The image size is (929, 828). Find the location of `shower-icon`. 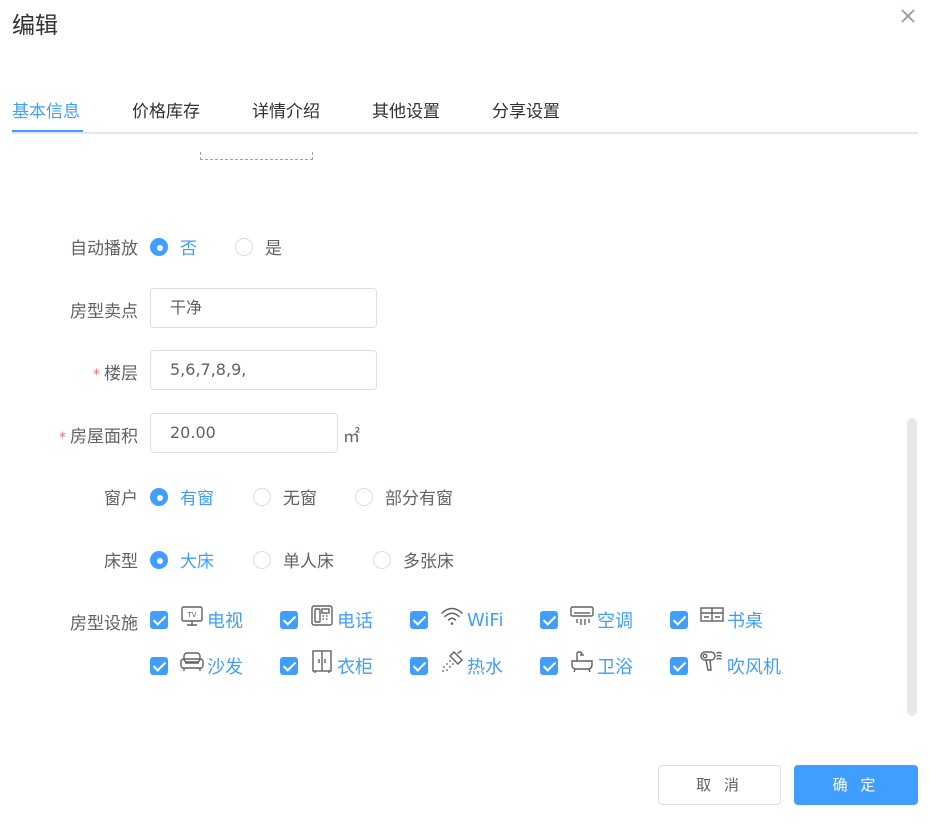

shower-icon is located at coordinates (452, 662).